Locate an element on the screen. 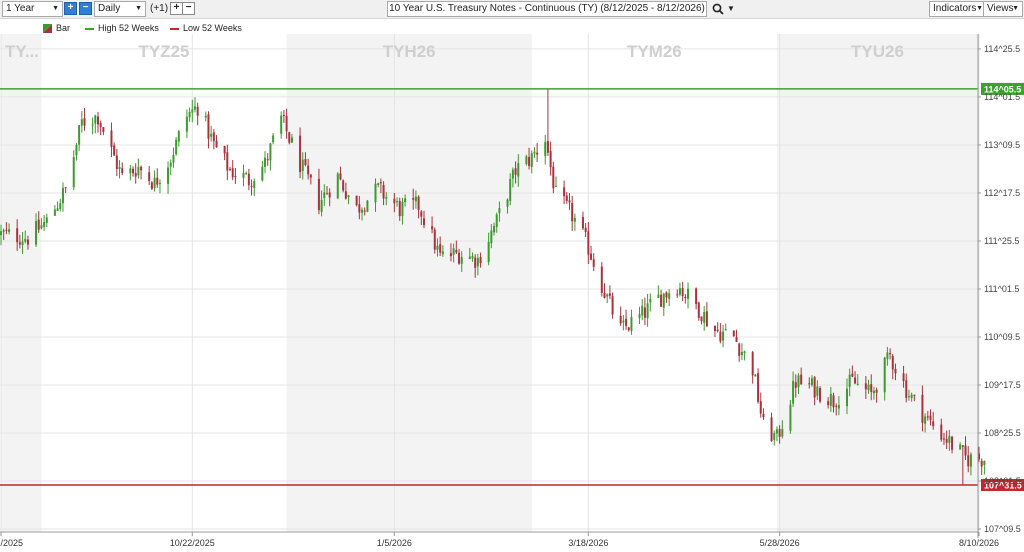  y-tick-label: 108^01.5 is located at coordinates (1002, 481).